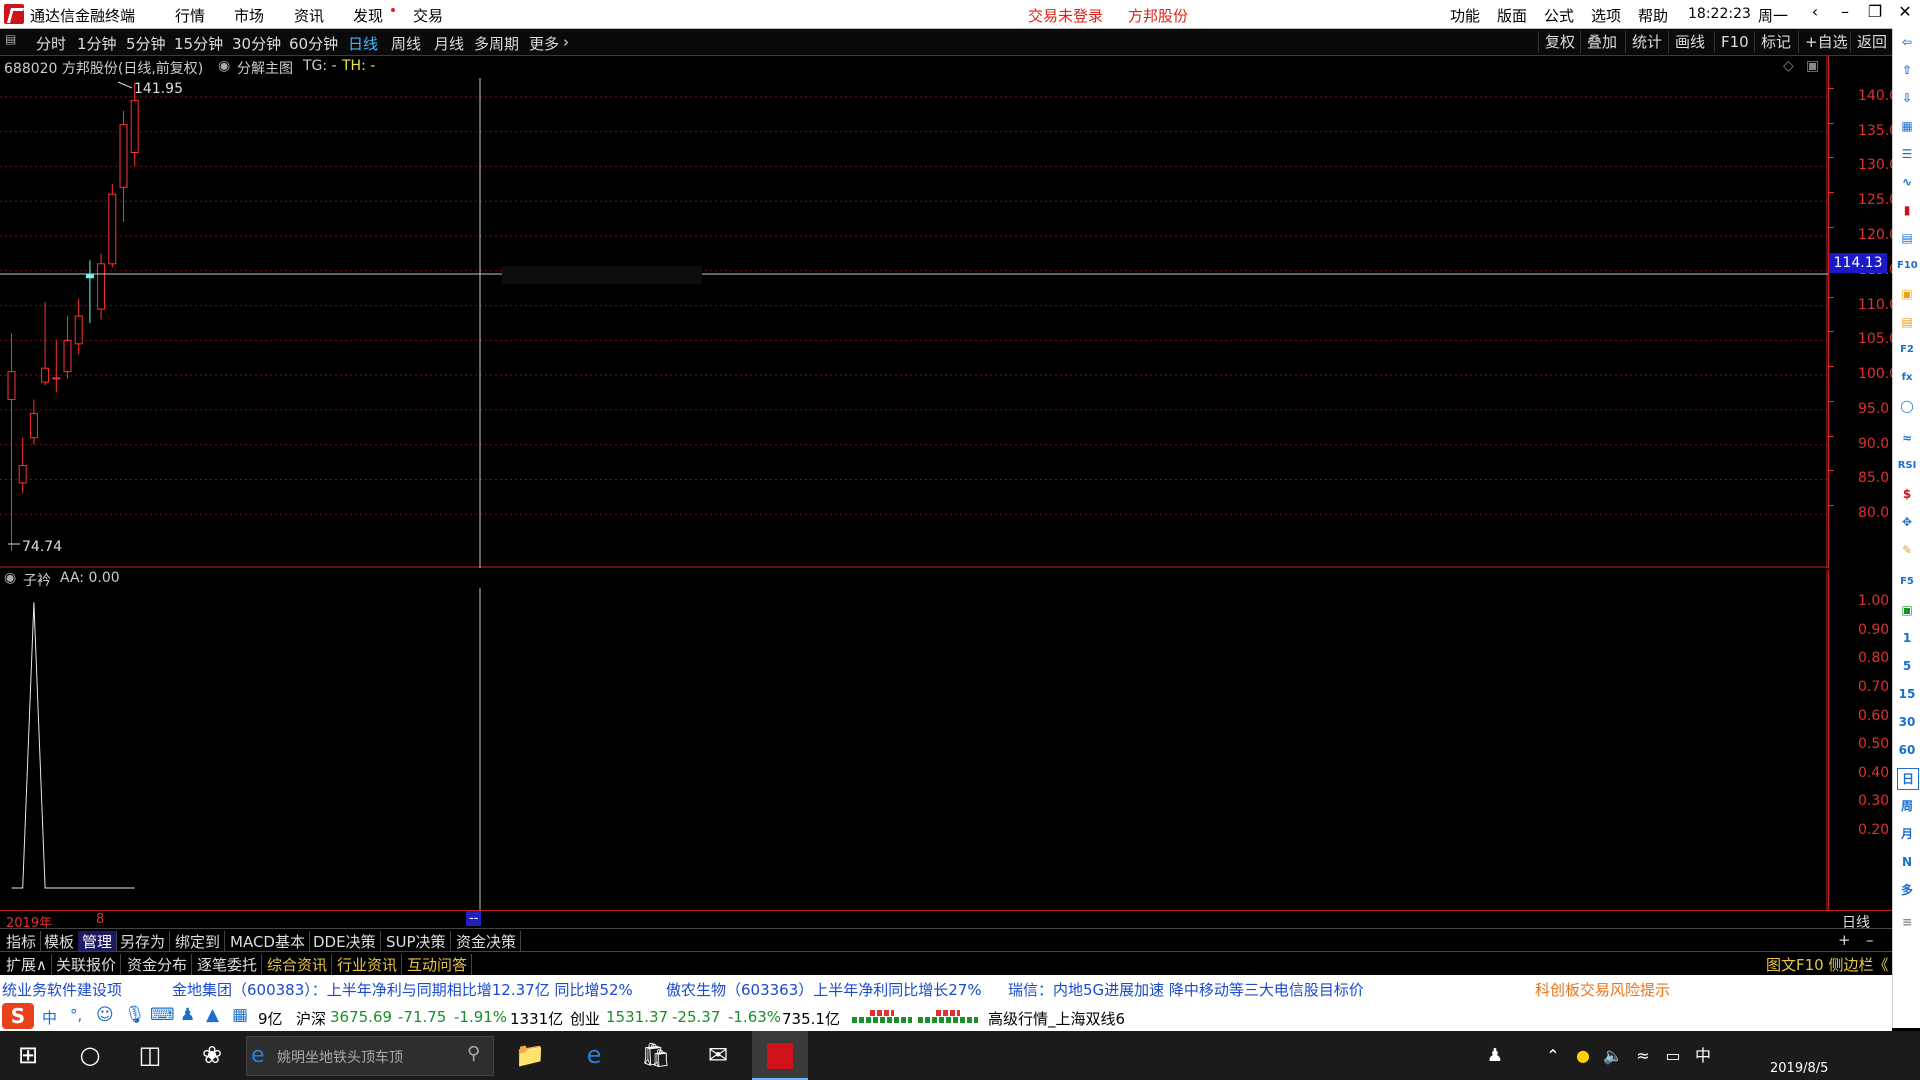  Describe the element at coordinates (1653, 15) in the screenshot. I see `menu-bangzhu: 帮助` at that location.